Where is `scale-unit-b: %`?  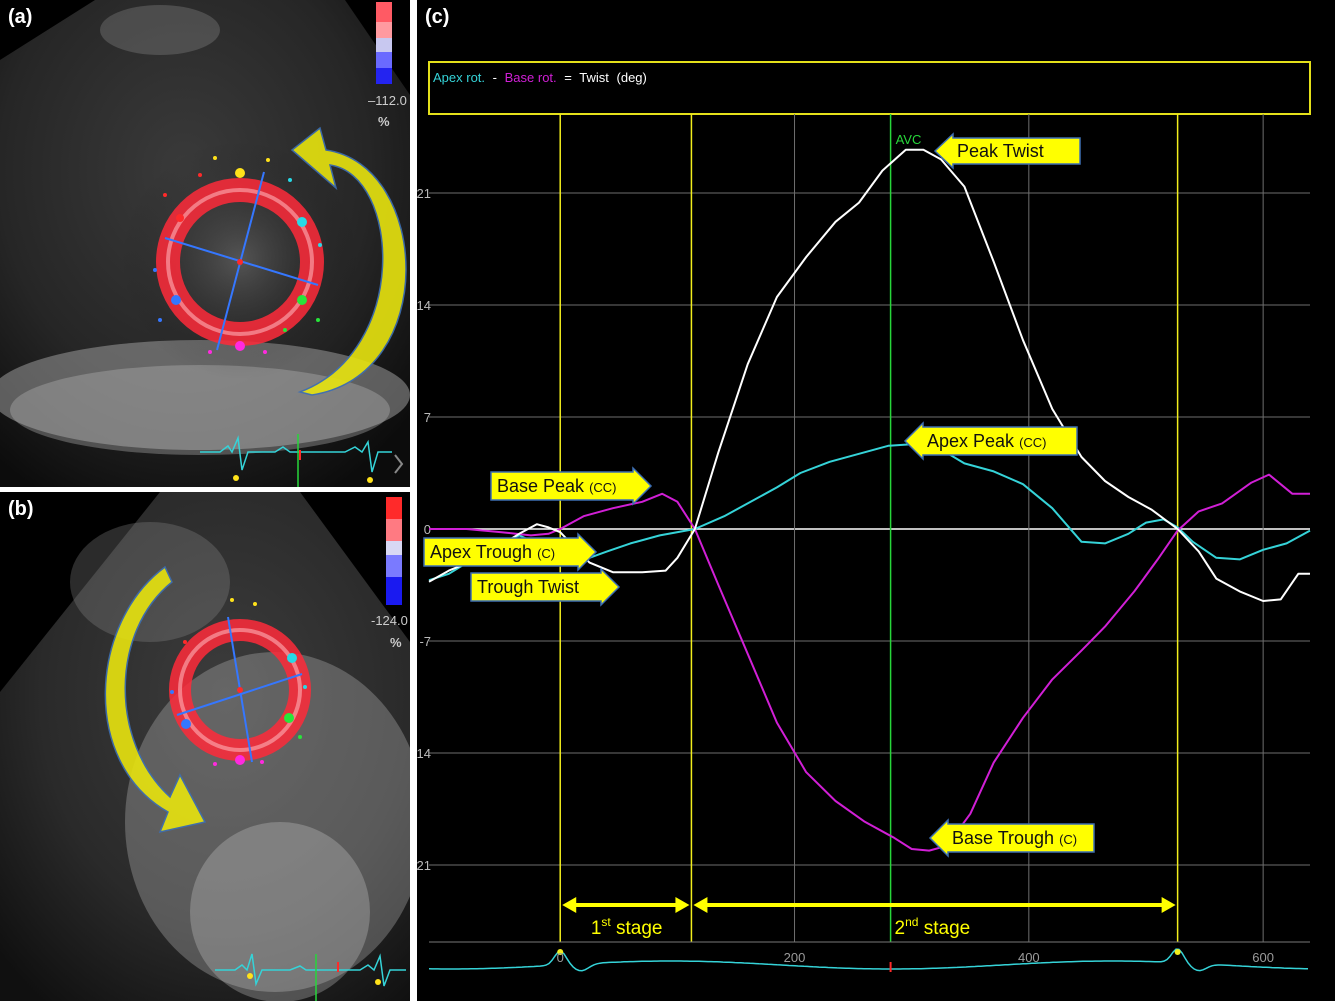 scale-unit-b: % is located at coordinates (396, 642).